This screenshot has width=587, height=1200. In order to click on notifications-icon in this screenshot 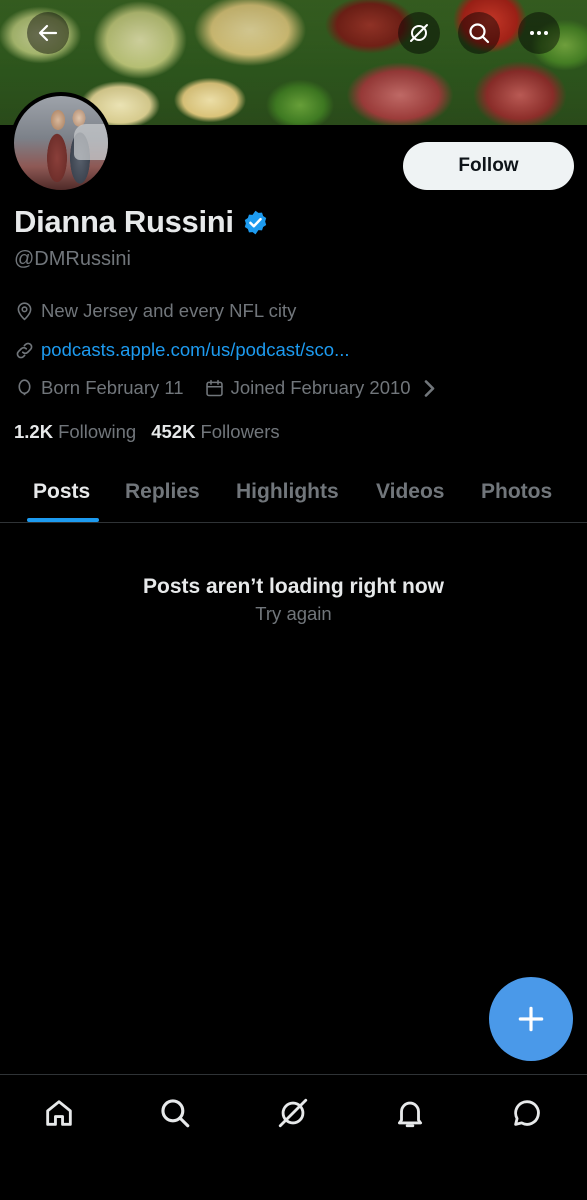, I will do `click(410, 1114)`.